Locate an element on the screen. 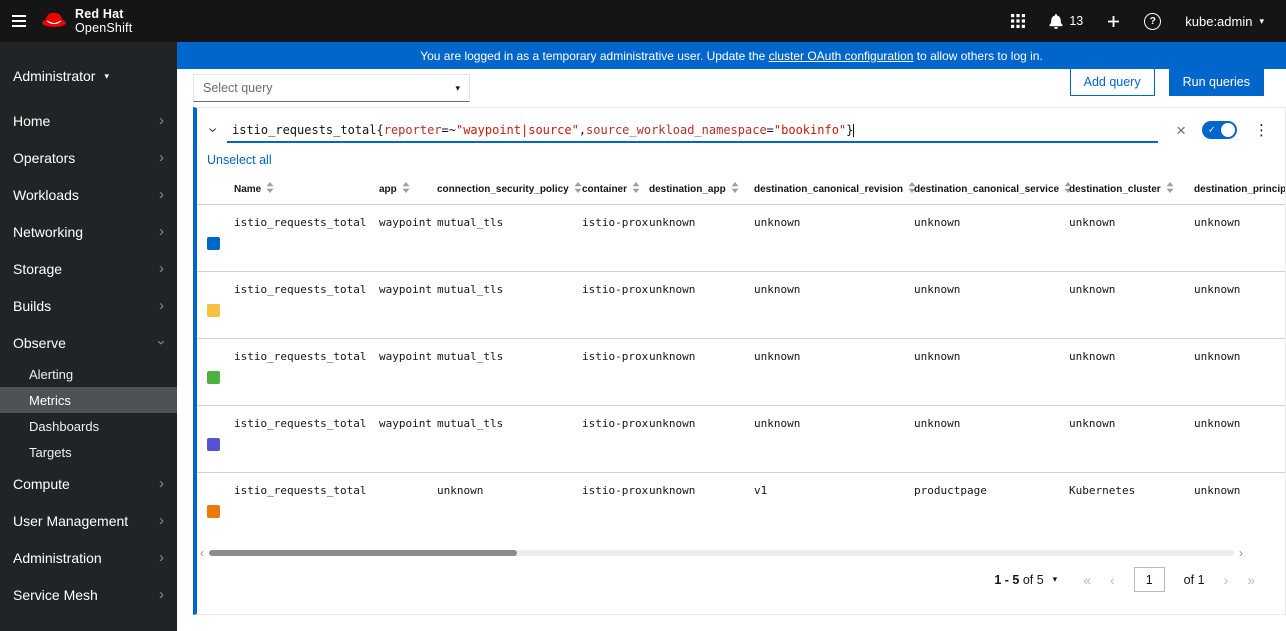  oauth-config-link: cluster OAuth configuration is located at coordinates (841, 56).